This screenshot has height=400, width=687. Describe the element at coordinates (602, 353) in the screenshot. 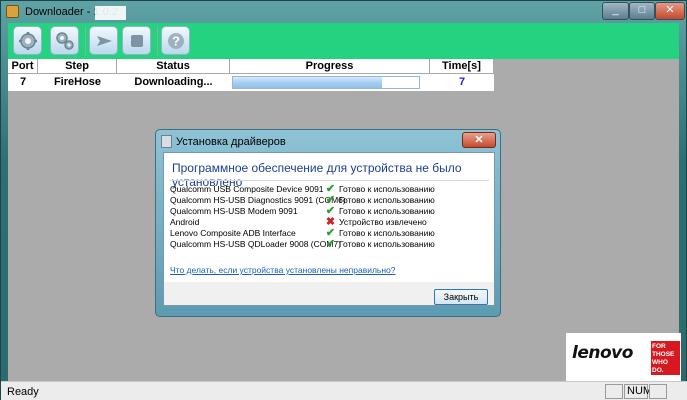

I see `logo-wordmark: lenovo` at that location.